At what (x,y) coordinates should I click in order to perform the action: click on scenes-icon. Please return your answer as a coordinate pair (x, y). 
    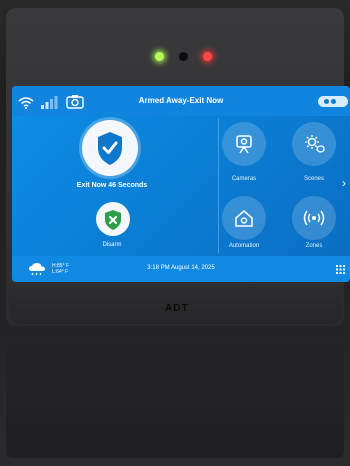
    Looking at the image, I should click on (315, 144).